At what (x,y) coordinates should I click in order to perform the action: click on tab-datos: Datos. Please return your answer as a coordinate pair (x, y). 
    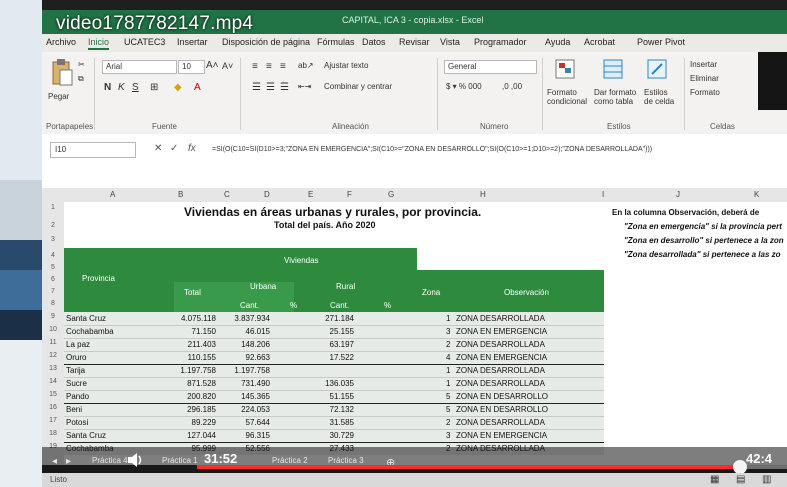
    Looking at the image, I should click on (374, 42).